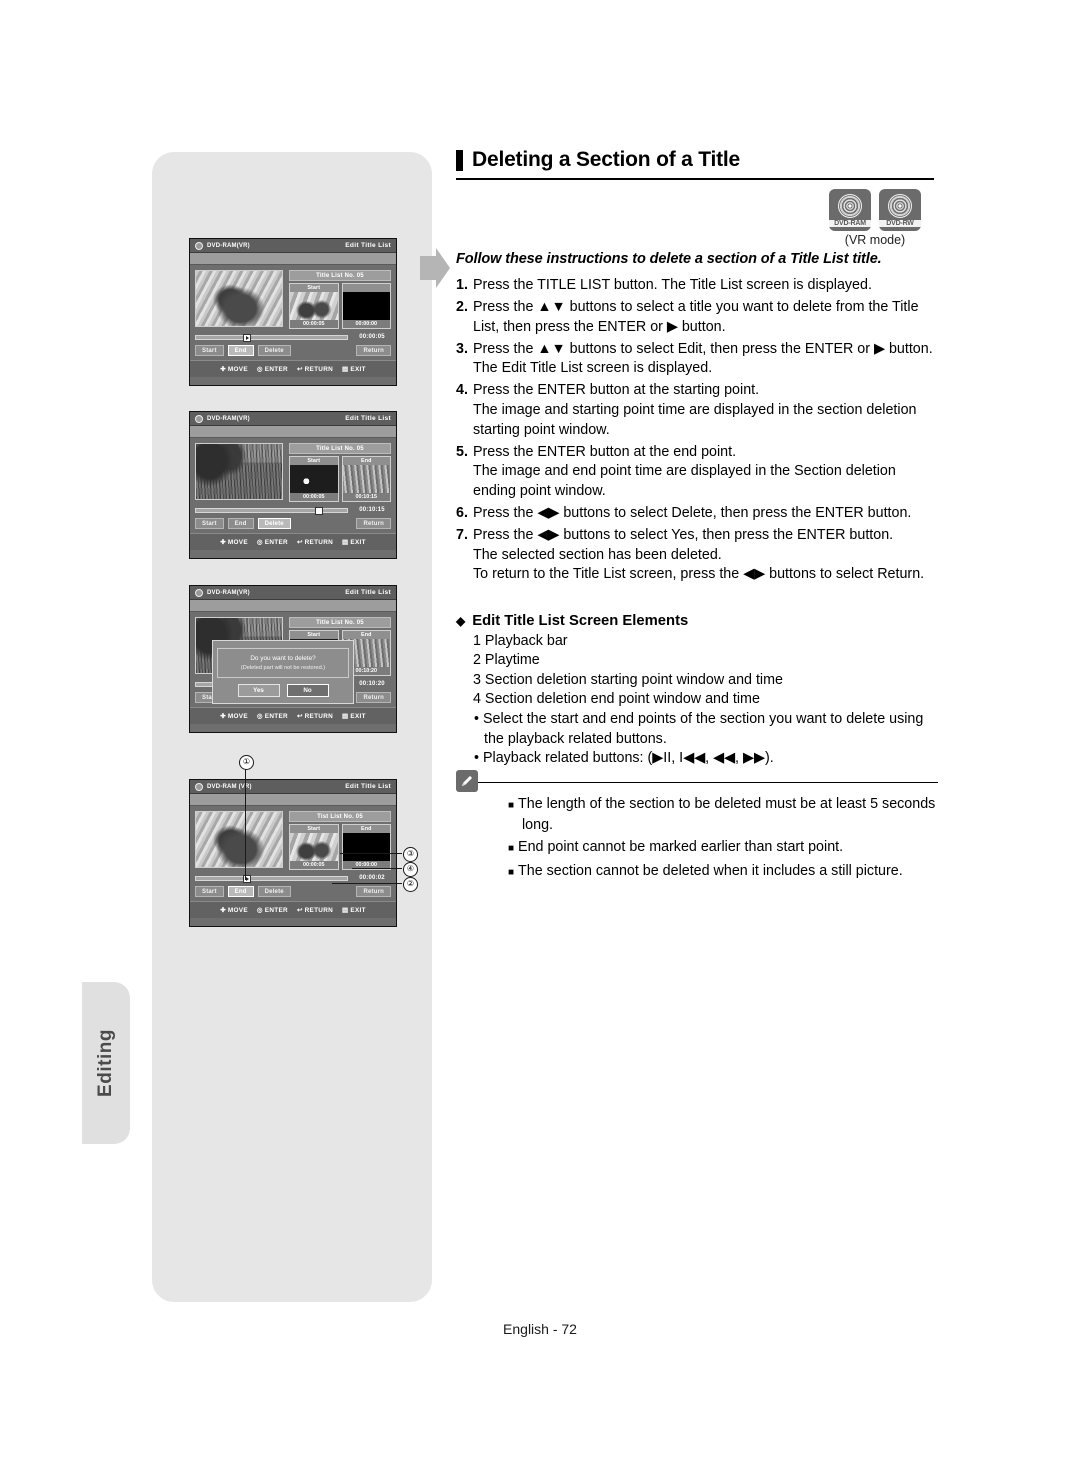 Image resolution: width=1080 pixels, height=1461 pixels. I want to click on step-number: 7., so click(462, 535).